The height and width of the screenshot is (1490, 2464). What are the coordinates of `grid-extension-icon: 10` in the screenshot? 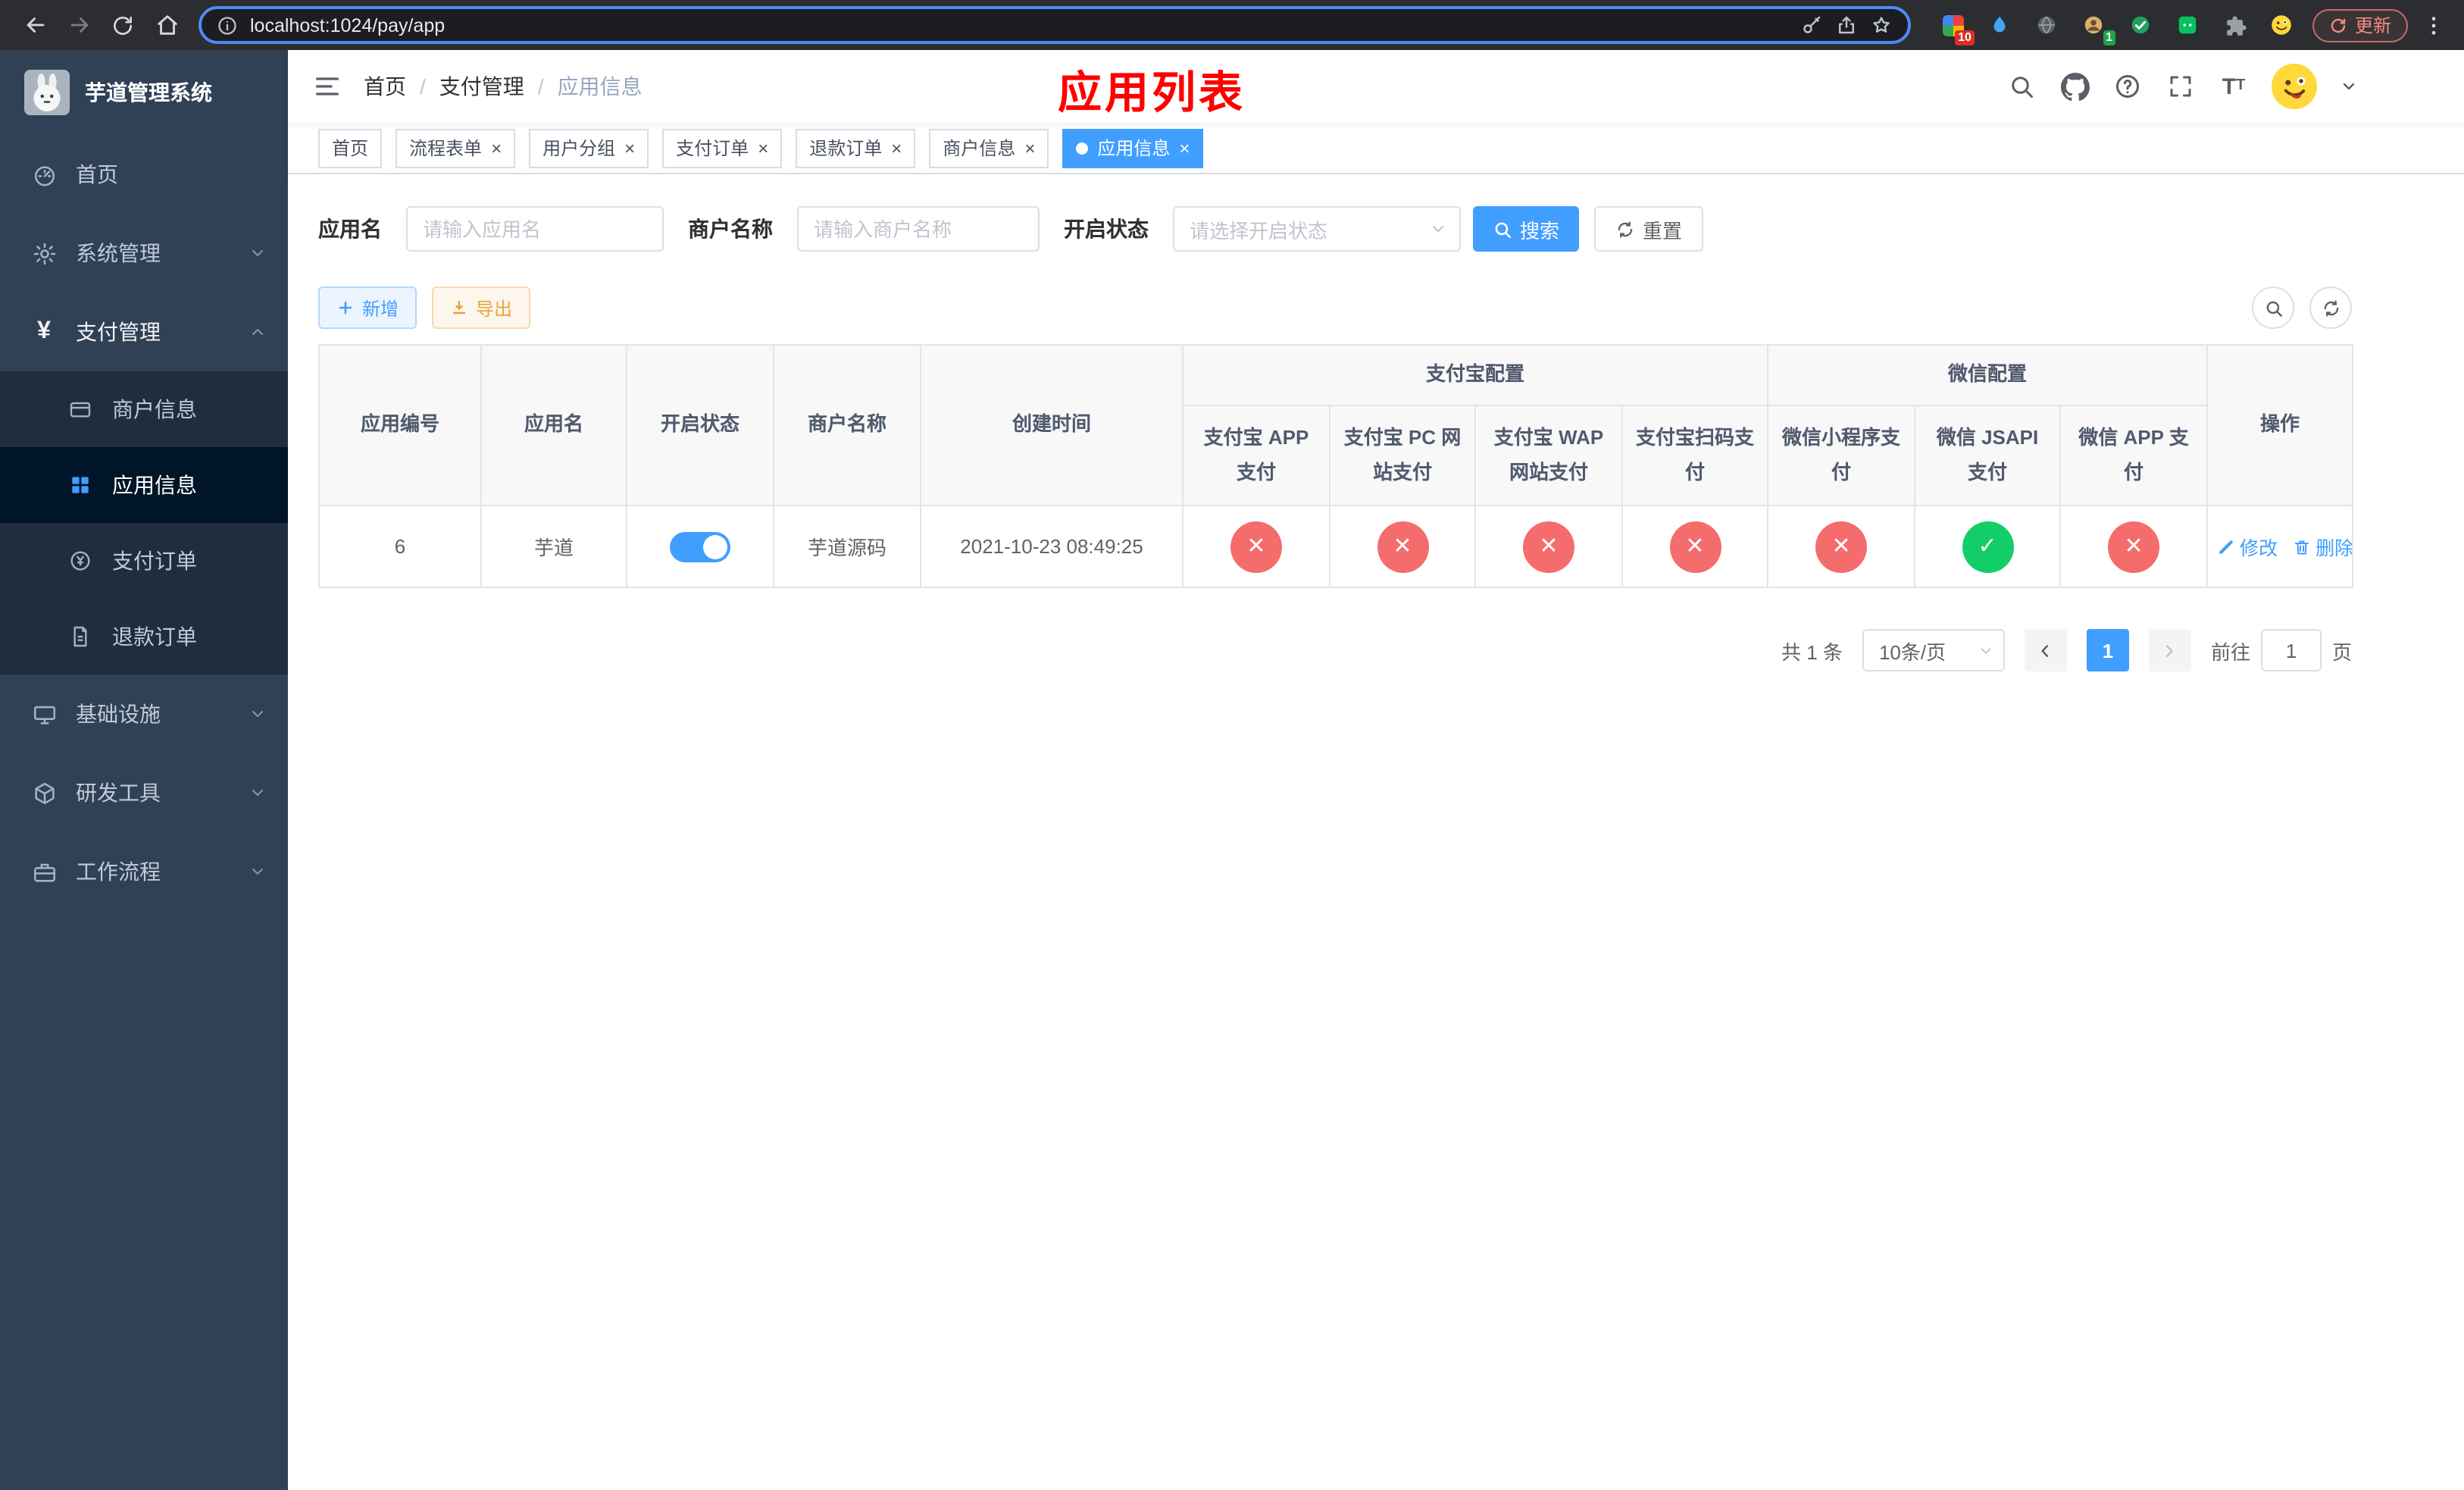 It's located at (1957, 28).